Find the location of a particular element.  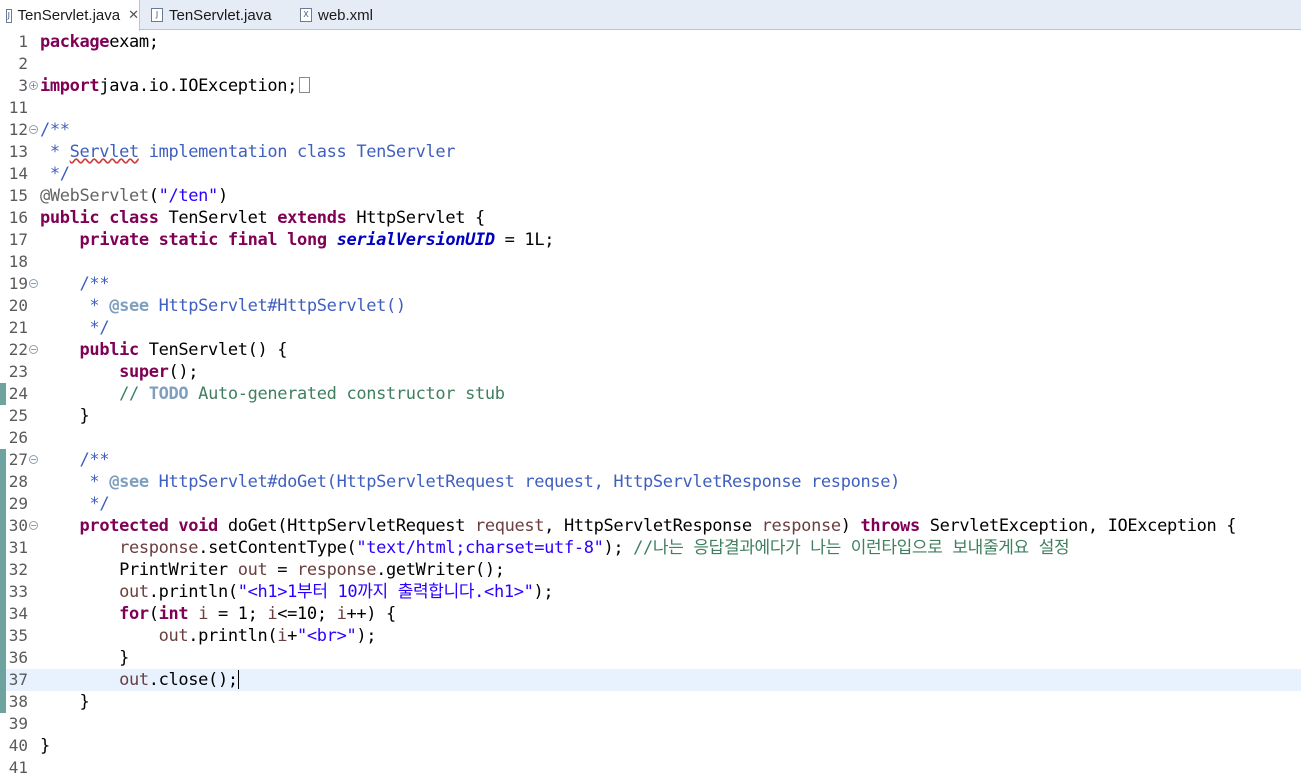

code-line: 36 } is located at coordinates (650, 658).